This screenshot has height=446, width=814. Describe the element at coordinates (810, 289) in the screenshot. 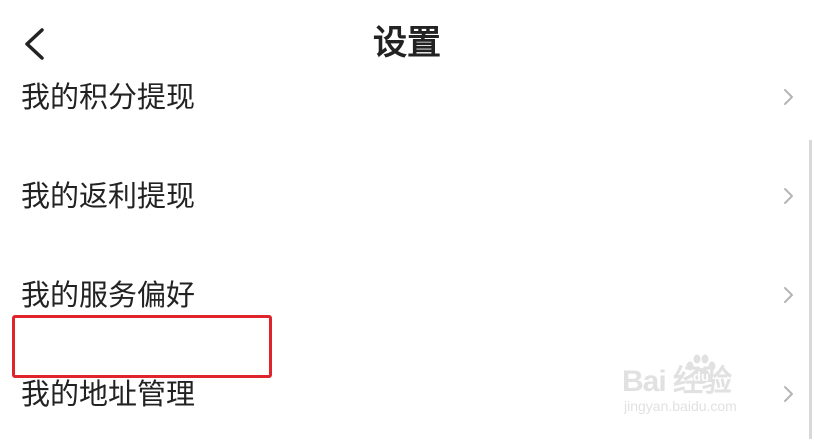

I see `scrollbar` at that location.